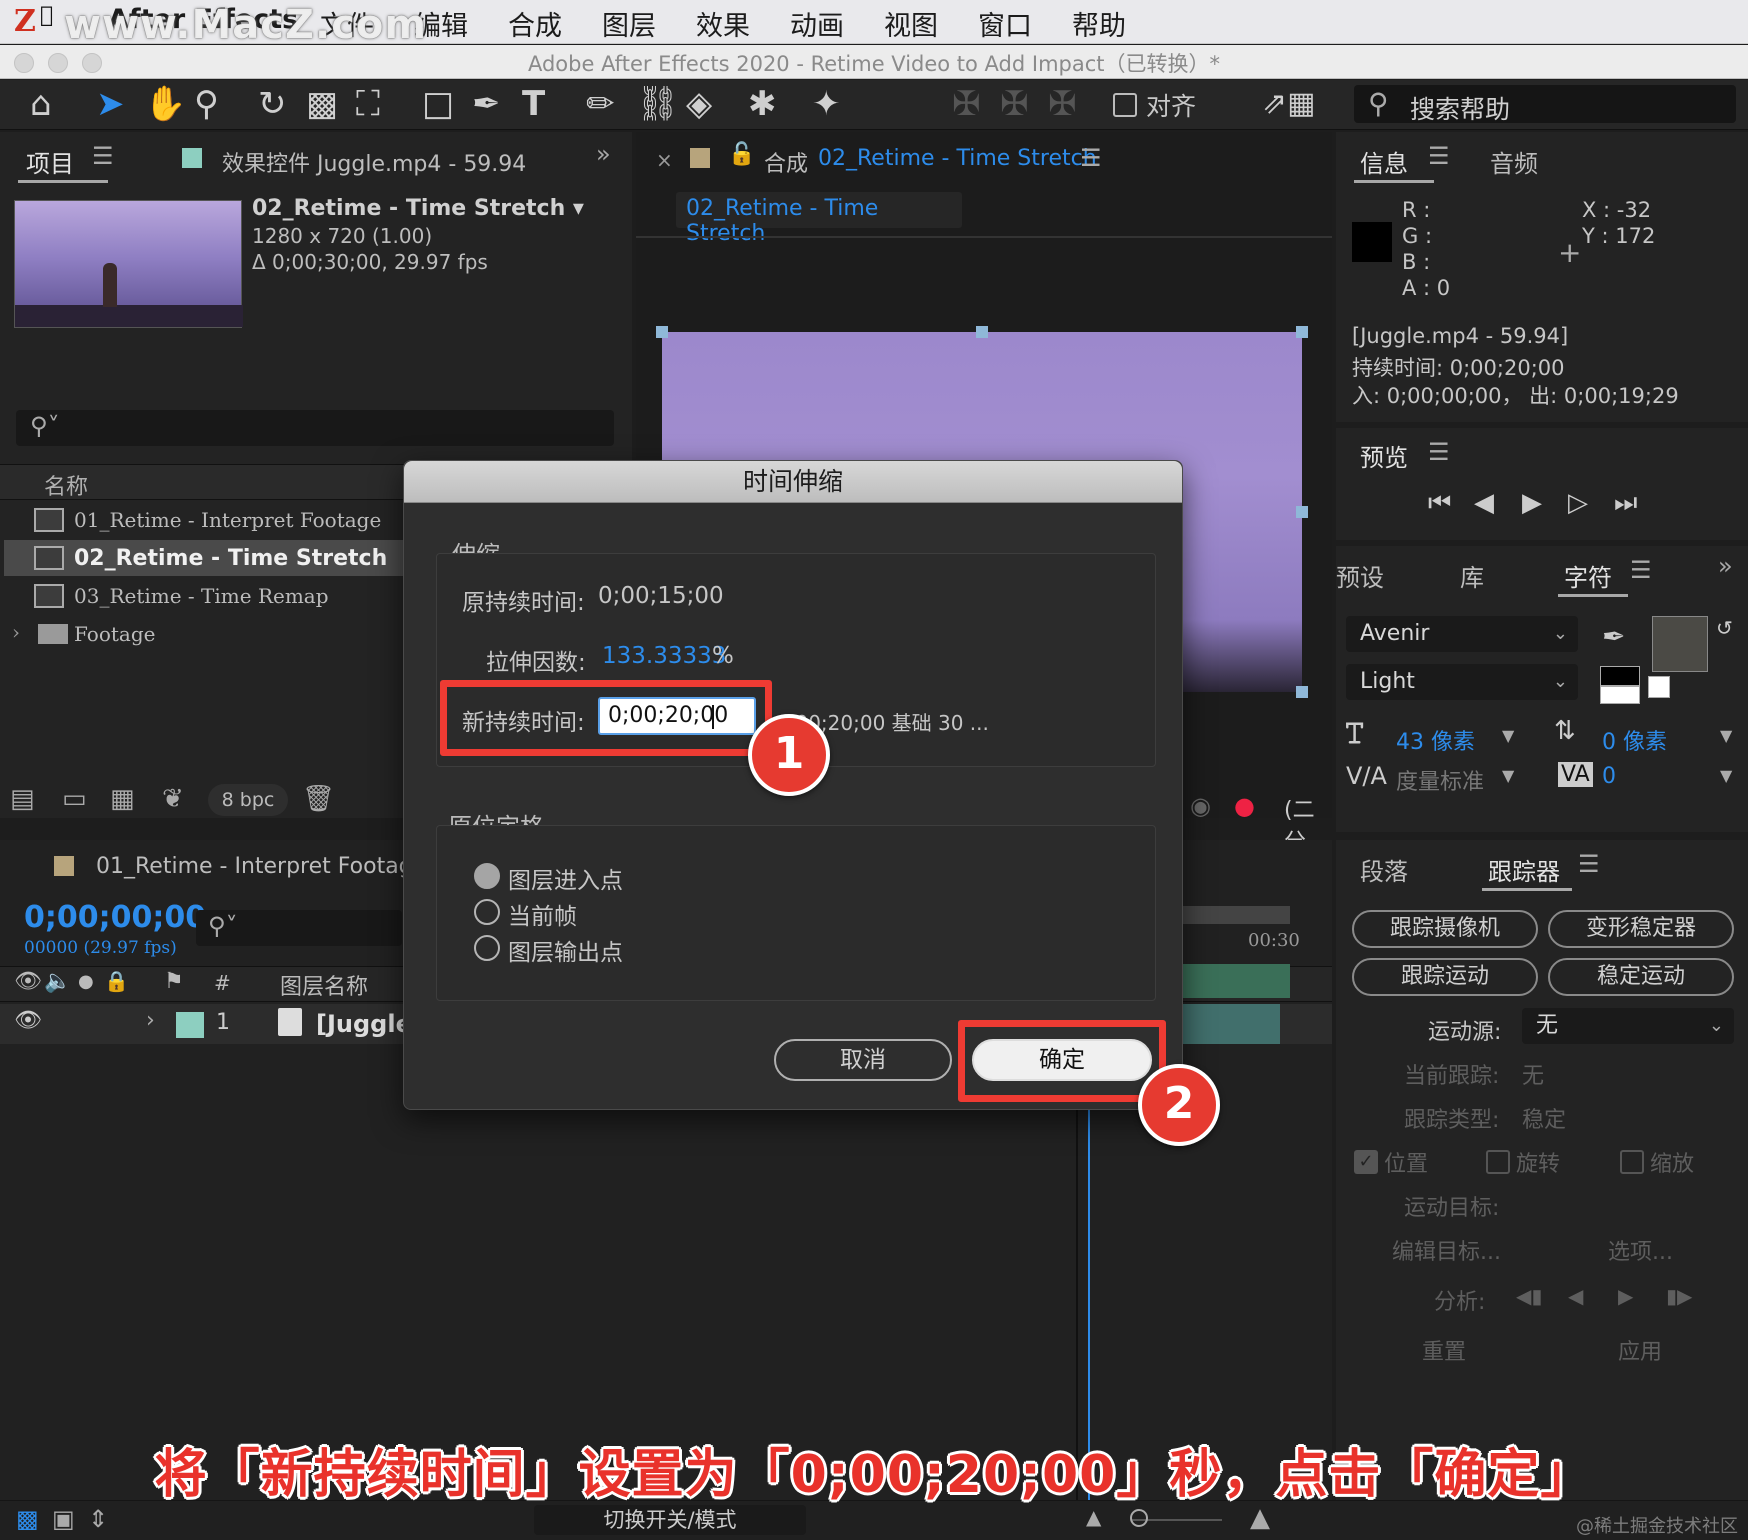 The image size is (1748, 1540). Describe the element at coordinates (204, 634) in the screenshot. I see `project-folder-footage: › Footage` at that location.